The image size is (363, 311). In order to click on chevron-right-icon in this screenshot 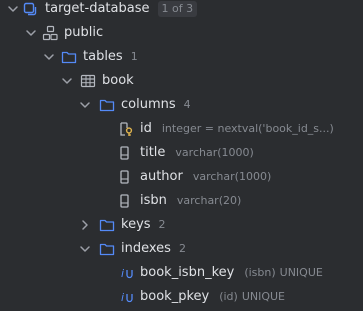, I will do `click(85, 225)`.